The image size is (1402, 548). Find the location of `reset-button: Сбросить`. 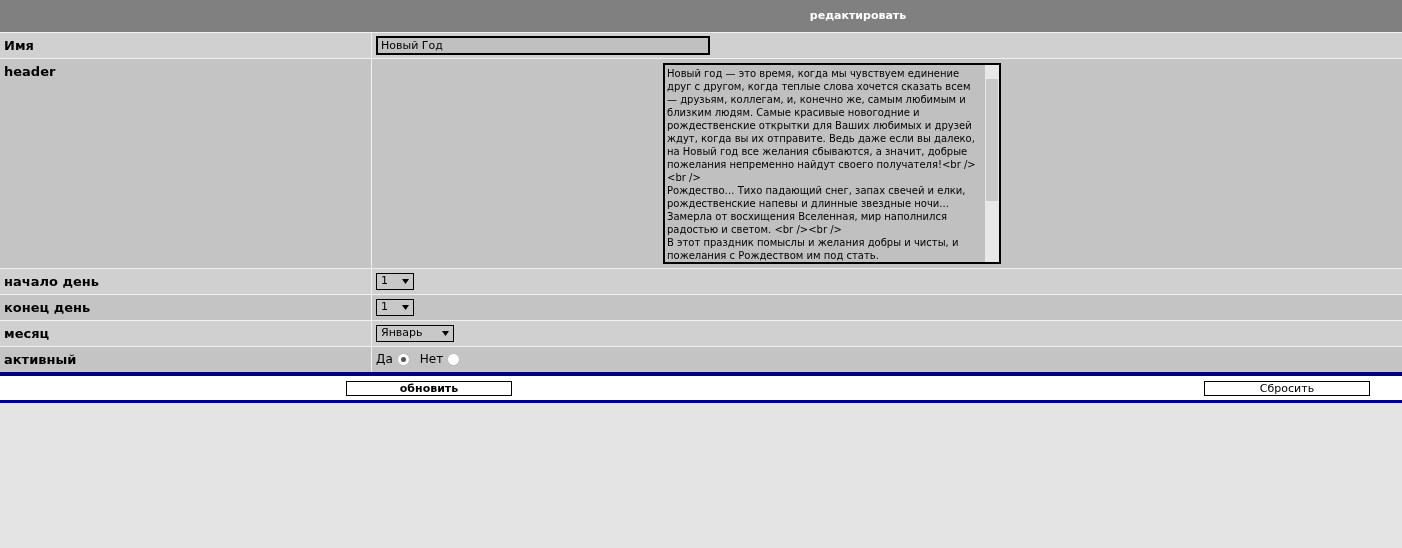

reset-button: Сбросить is located at coordinates (1287, 388).